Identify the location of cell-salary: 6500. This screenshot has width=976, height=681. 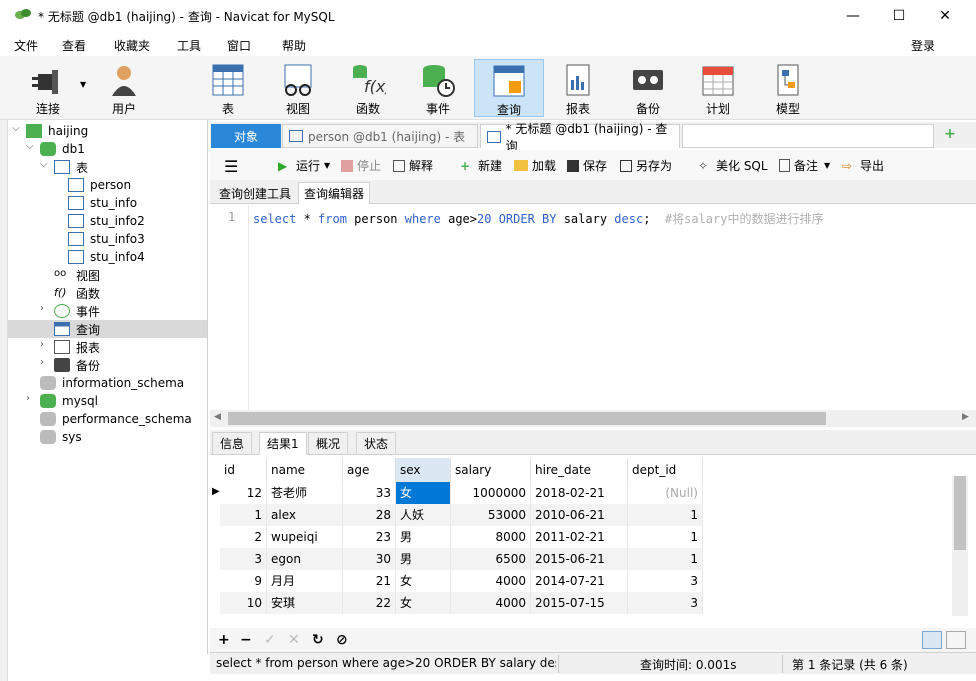
(491, 559).